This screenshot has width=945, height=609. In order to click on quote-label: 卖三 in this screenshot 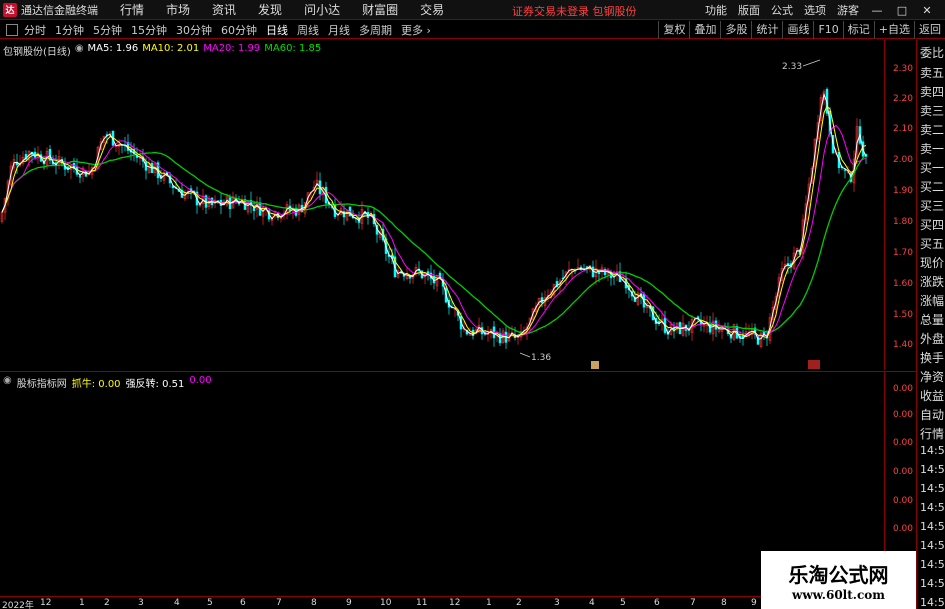, I will do `click(932, 111)`.